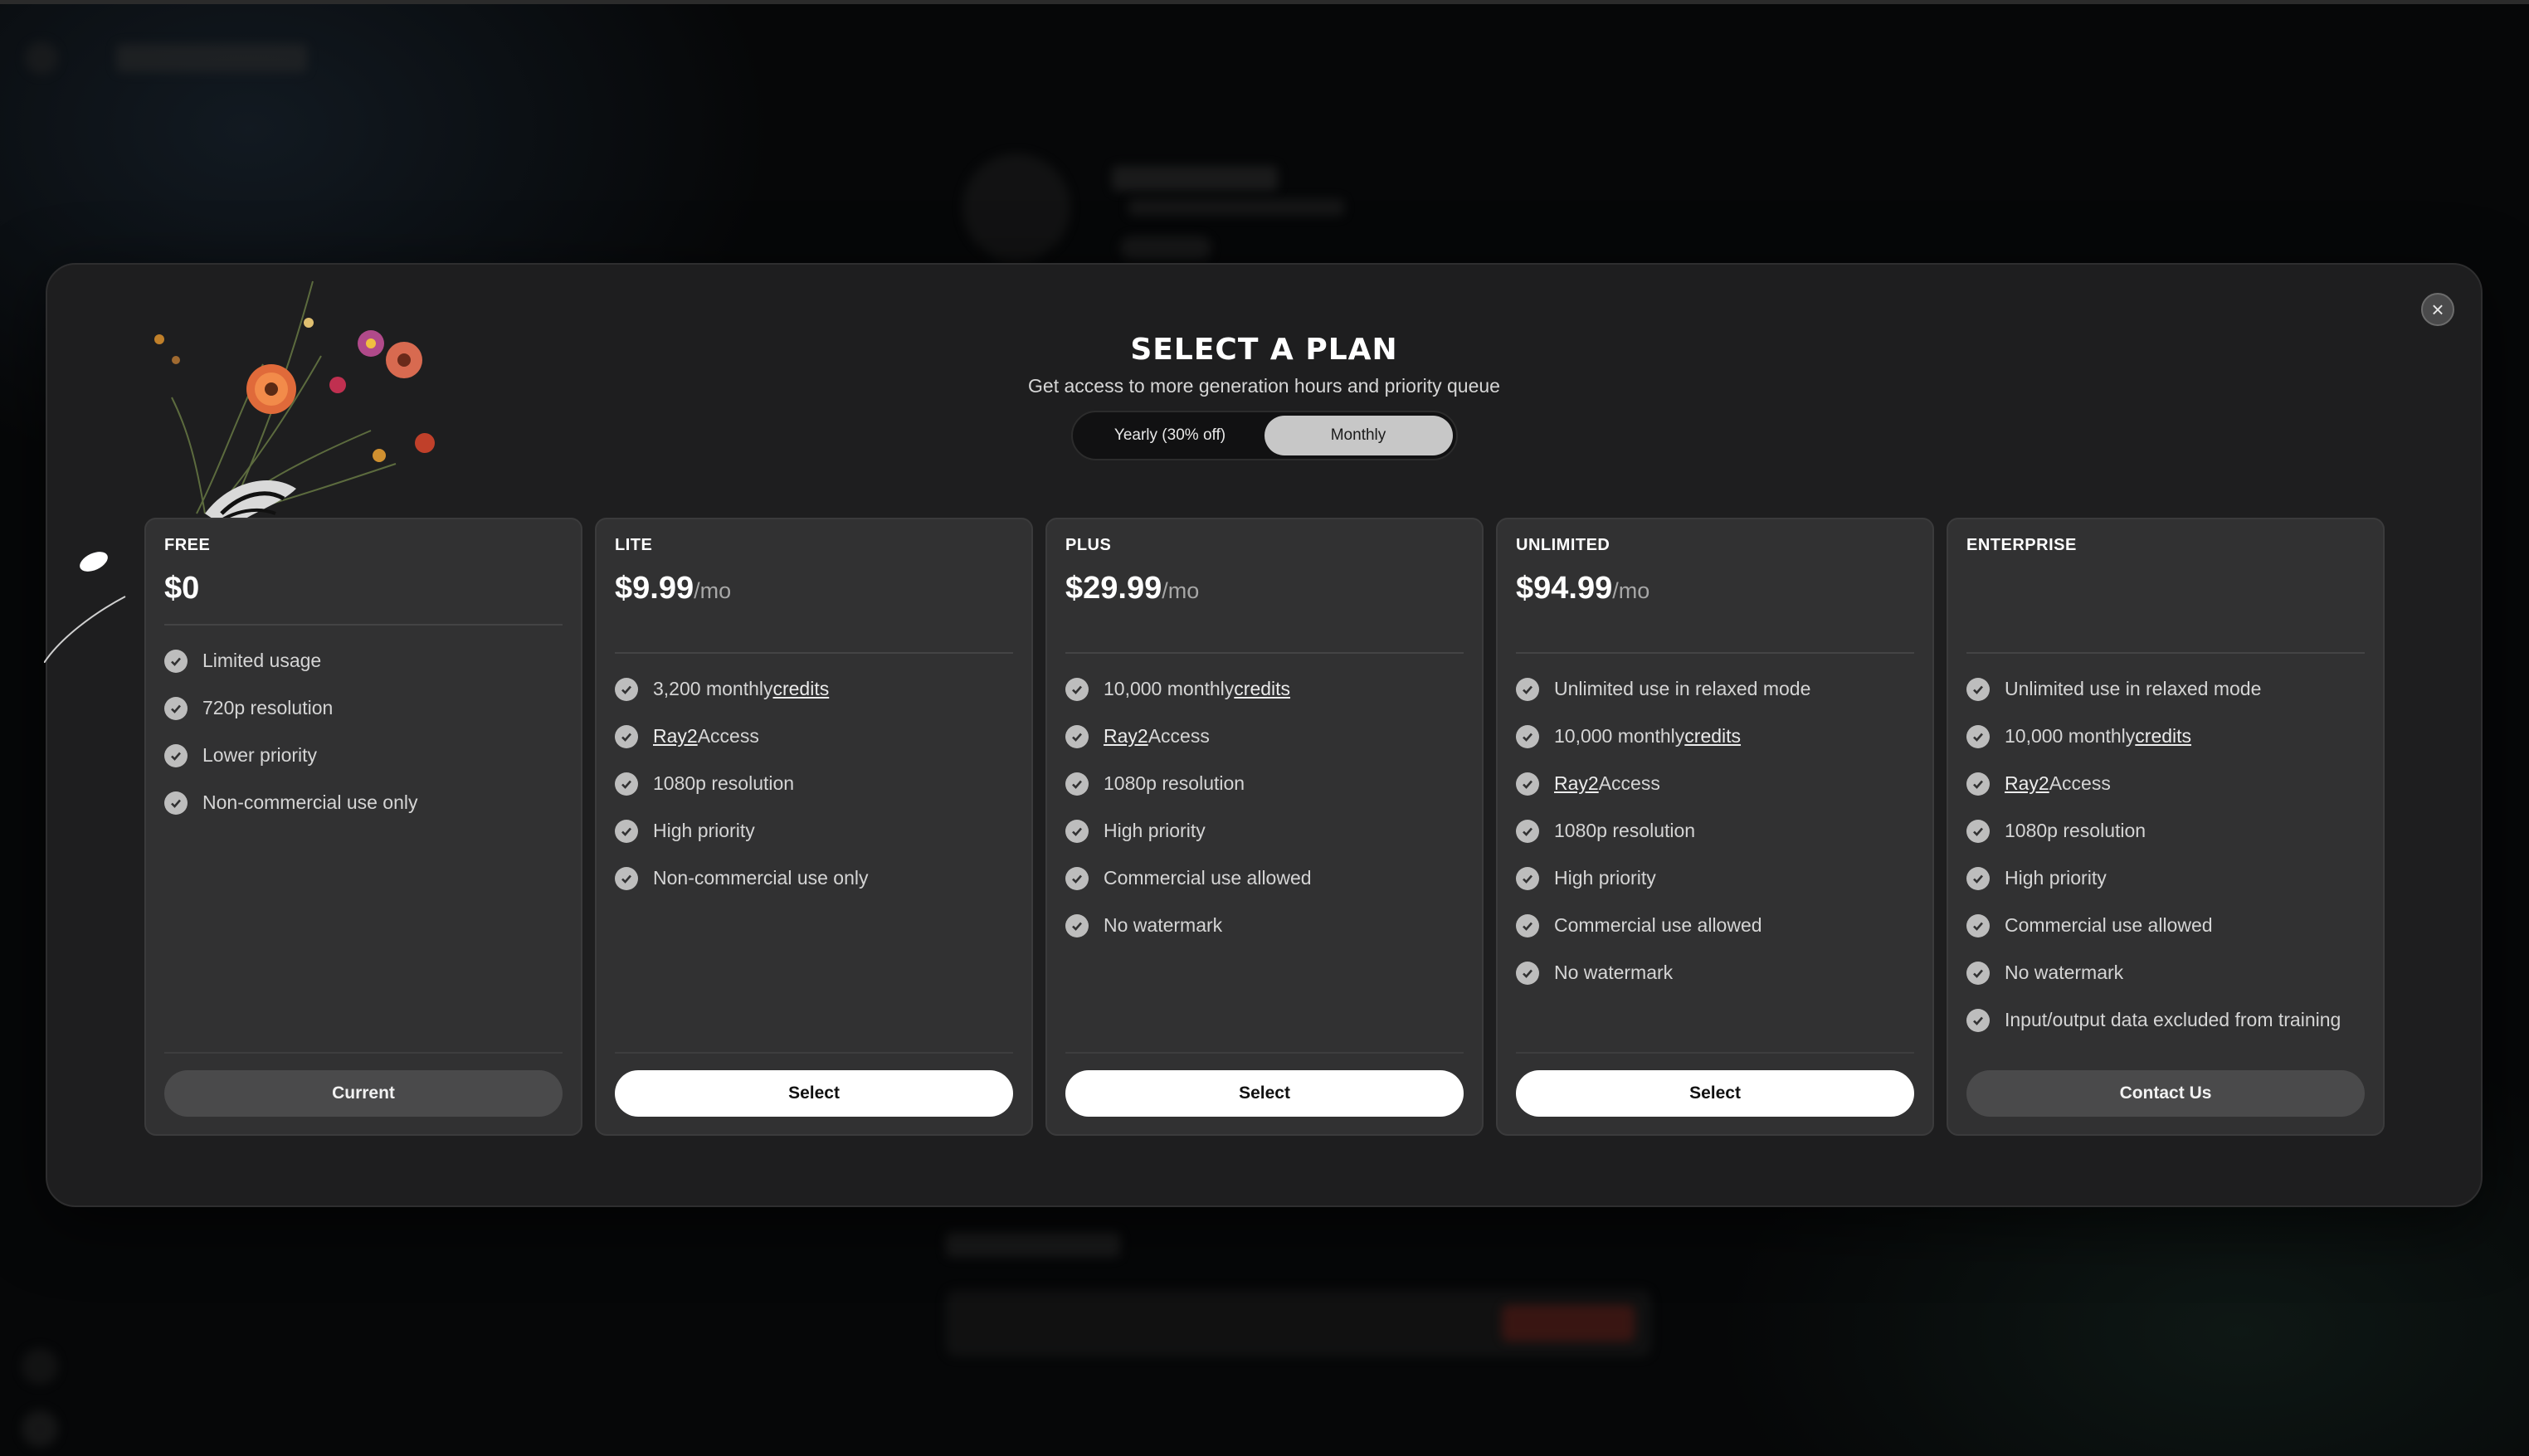 This screenshot has height=1456, width=2529. Describe the element at coordinates (654, 588) in the screenshot. I see `price-amount: $9.99` at that location.